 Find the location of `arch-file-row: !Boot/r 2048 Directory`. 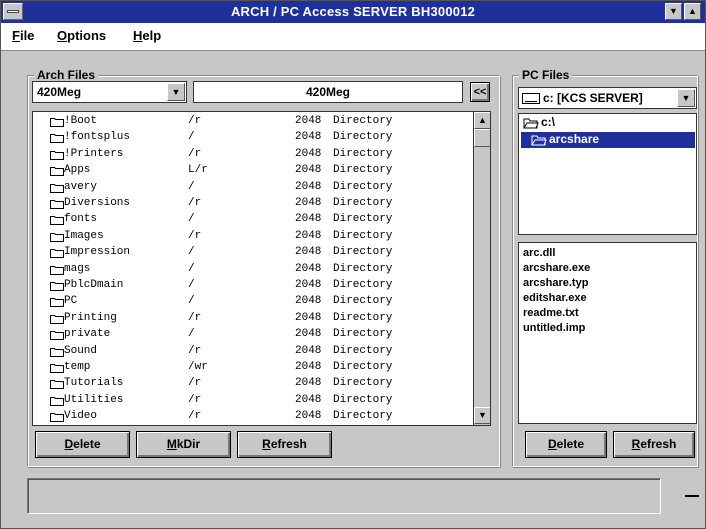

arch-file-row: !Boot/r 2048 Directory is located at coordinates (253, 122).